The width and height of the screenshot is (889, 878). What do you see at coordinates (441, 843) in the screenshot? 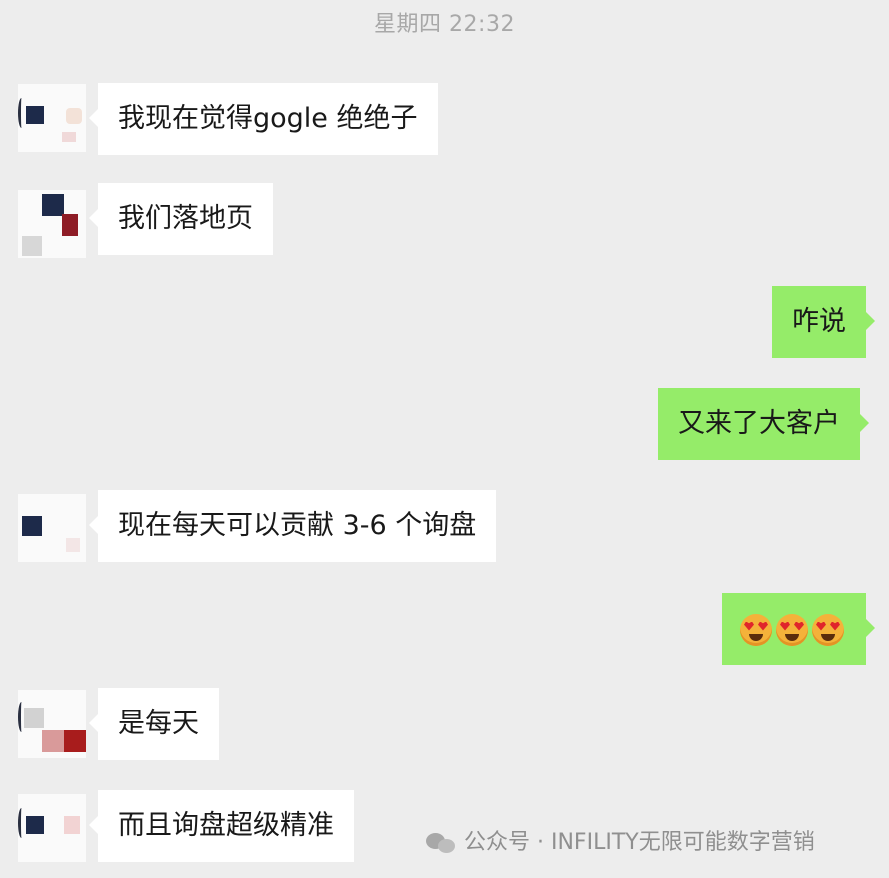
I see `wechat-icon` at bounding box center [441, 843].